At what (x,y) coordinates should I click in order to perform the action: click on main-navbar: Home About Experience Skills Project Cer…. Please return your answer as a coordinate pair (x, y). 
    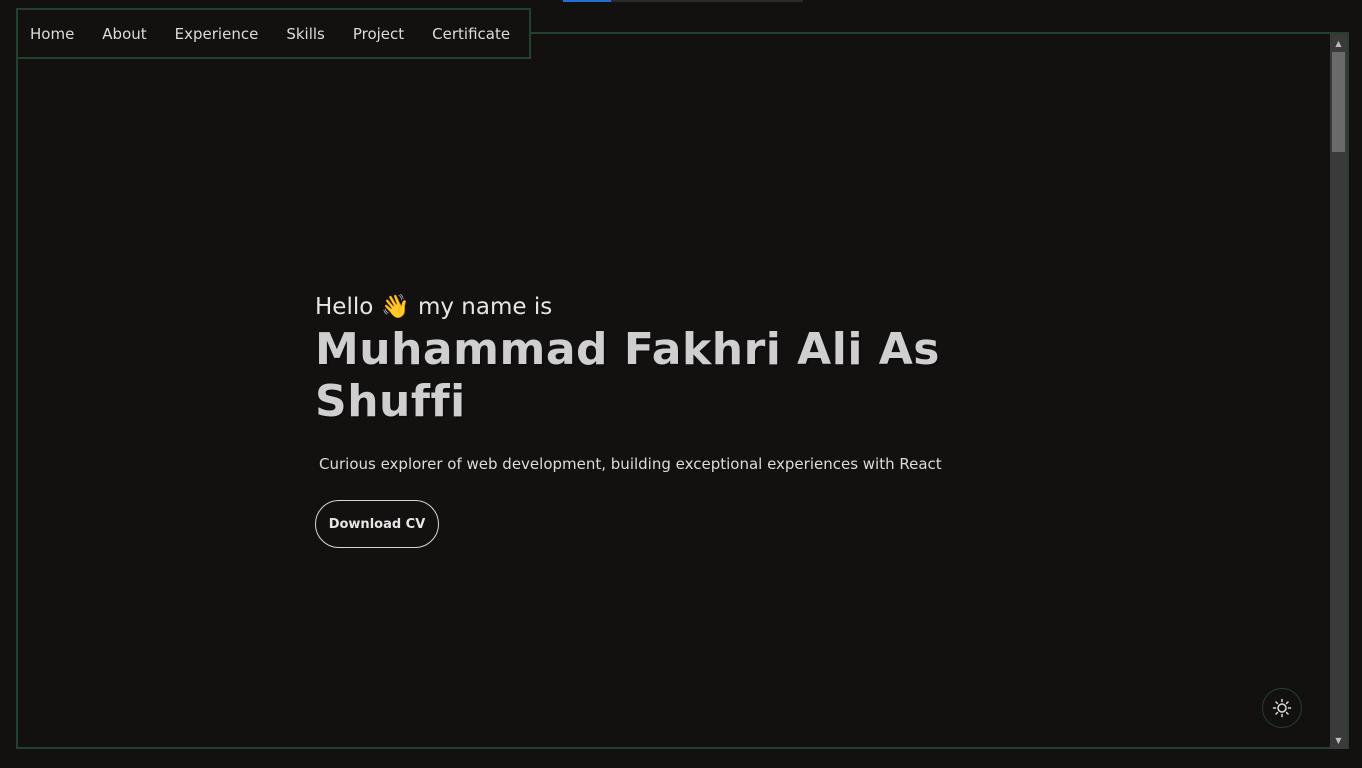
    Looking at the image, I should click on (273, 33).